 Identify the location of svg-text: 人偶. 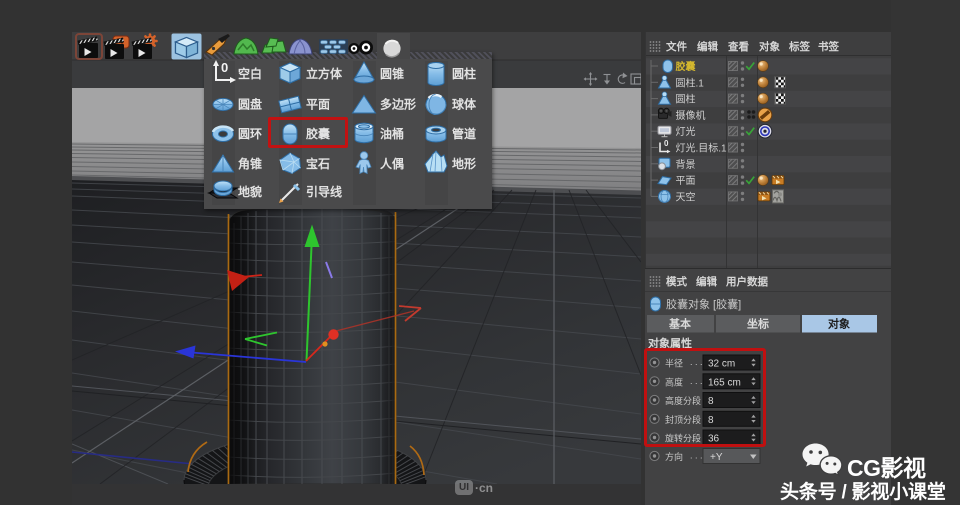
(392, 163).